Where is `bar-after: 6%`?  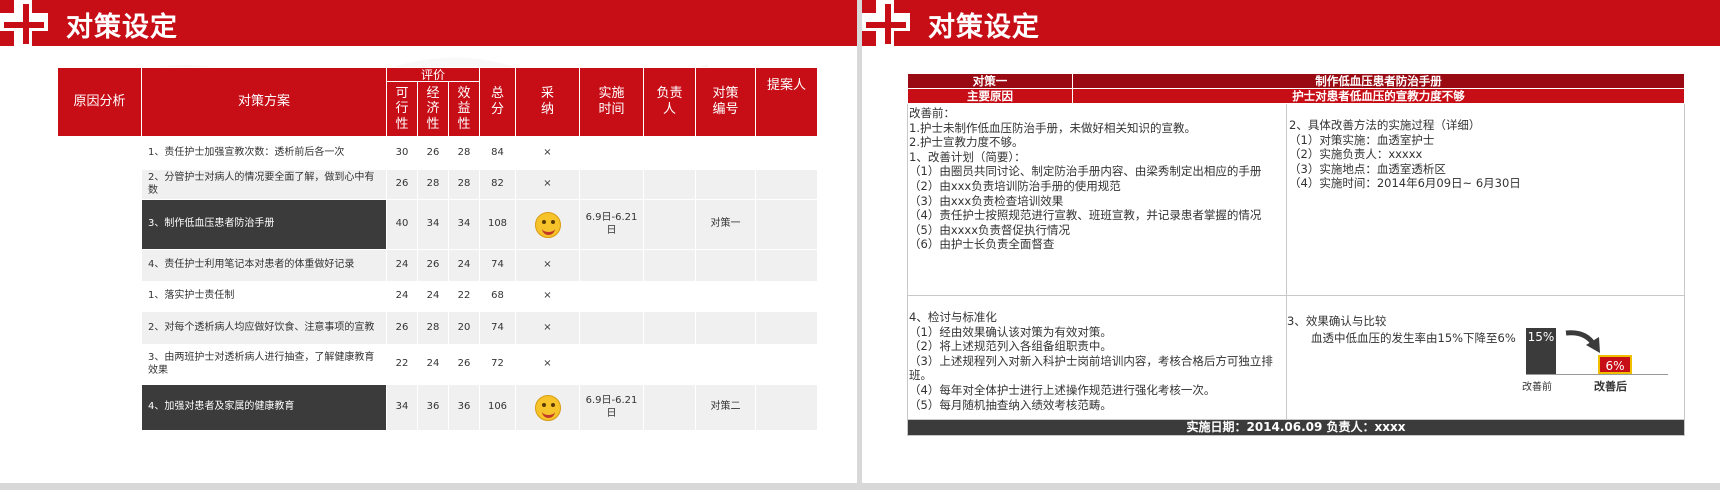
bar-after: 6% is located at coordinates (1615, 364).